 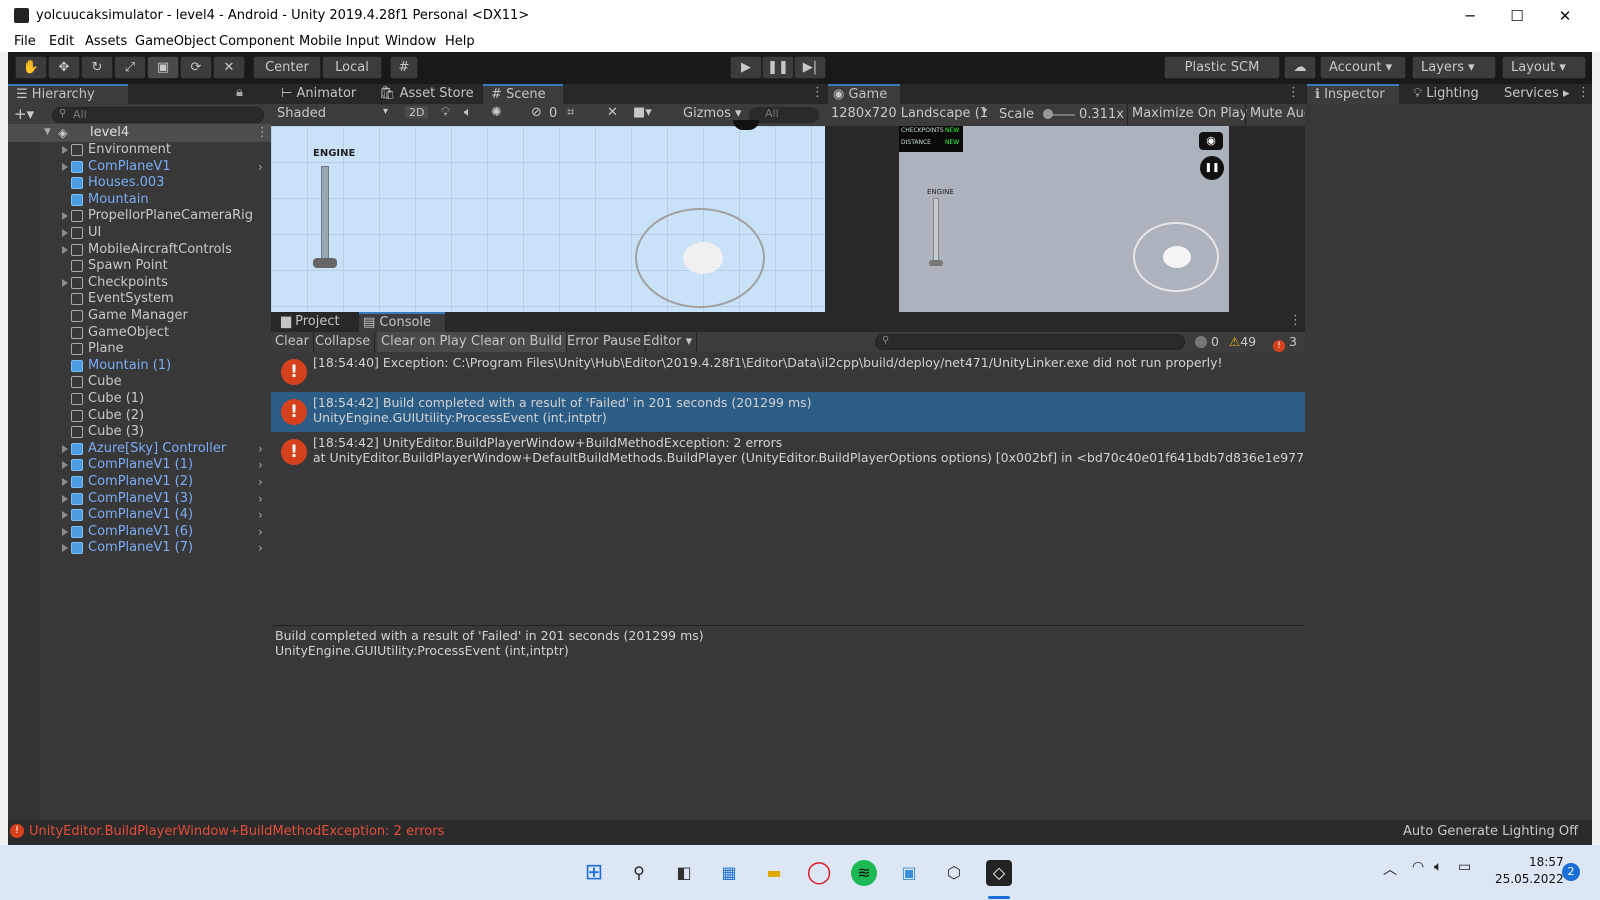 I want to click on auto-lighting-status: Auto Generate Lighting Off, so click(x=1490, y=831).